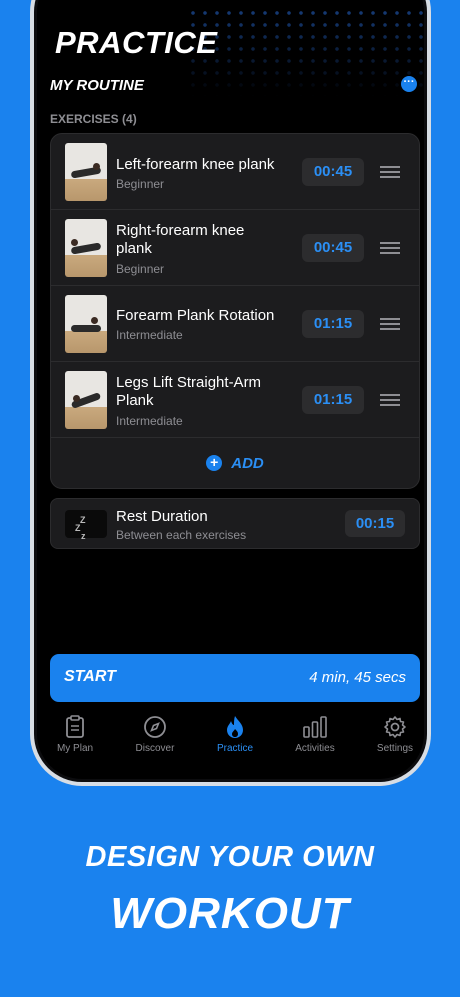 This screenshot has width=460, height=997. I want to click on exercise-name: Left-forearm knee plank, so click(195, 164).